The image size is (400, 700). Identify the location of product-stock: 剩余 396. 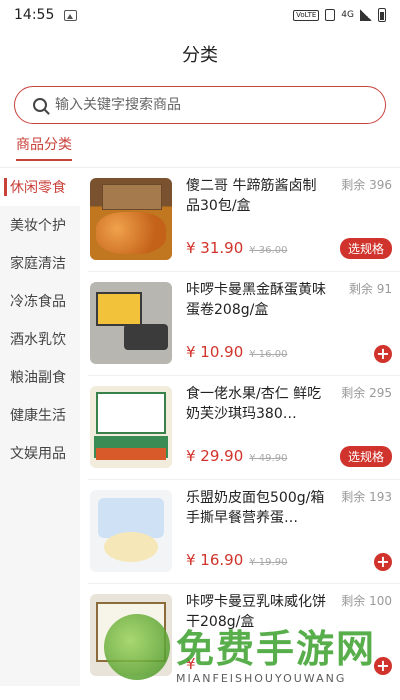
(366, 185).